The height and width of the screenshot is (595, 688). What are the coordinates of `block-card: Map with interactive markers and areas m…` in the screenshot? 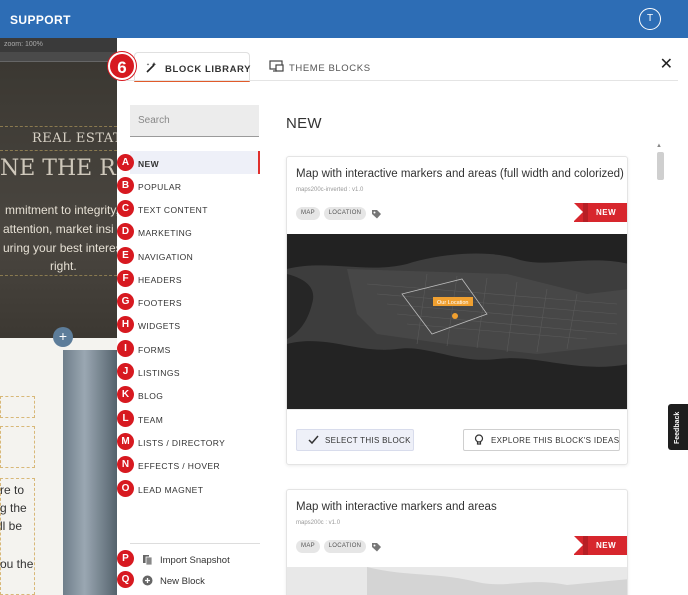 It's located at (457, 542).